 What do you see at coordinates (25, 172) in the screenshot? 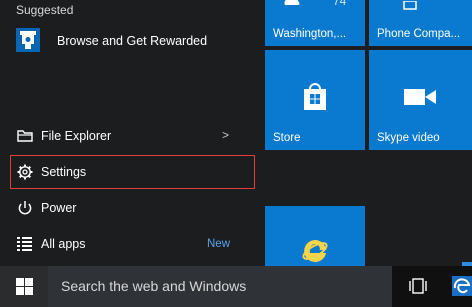
I see `gear-icon` at bounding box center [25, 172].